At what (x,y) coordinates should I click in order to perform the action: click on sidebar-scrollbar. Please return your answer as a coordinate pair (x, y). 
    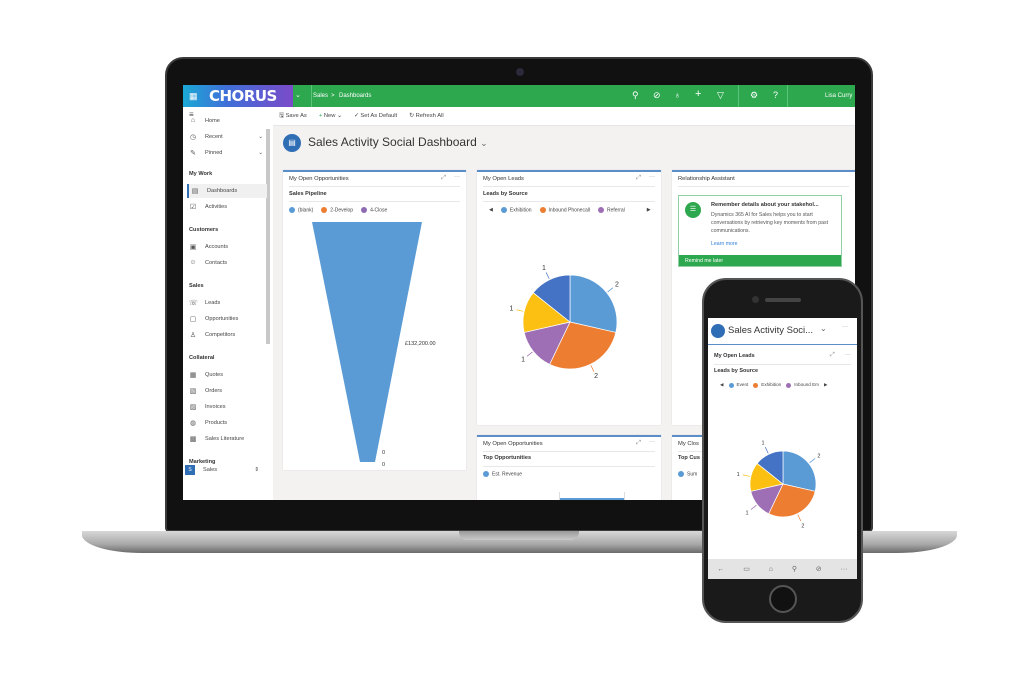
    Looking at the image, I should click on (268, 236).